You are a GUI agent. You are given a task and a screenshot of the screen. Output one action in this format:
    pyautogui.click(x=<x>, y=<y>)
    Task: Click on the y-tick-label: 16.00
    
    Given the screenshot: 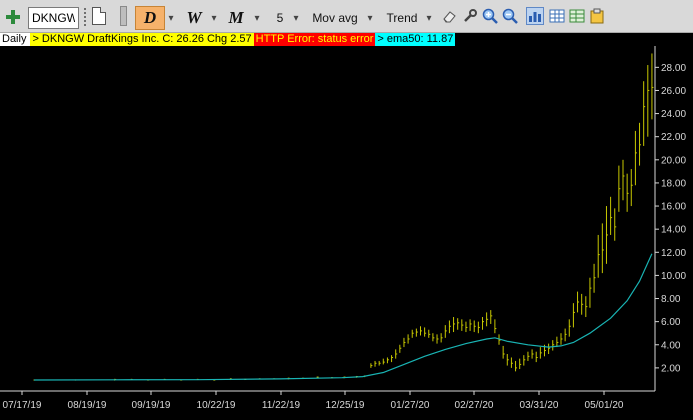 What is the action you would take?
    pyautogui.click(x=673, y=207)
    